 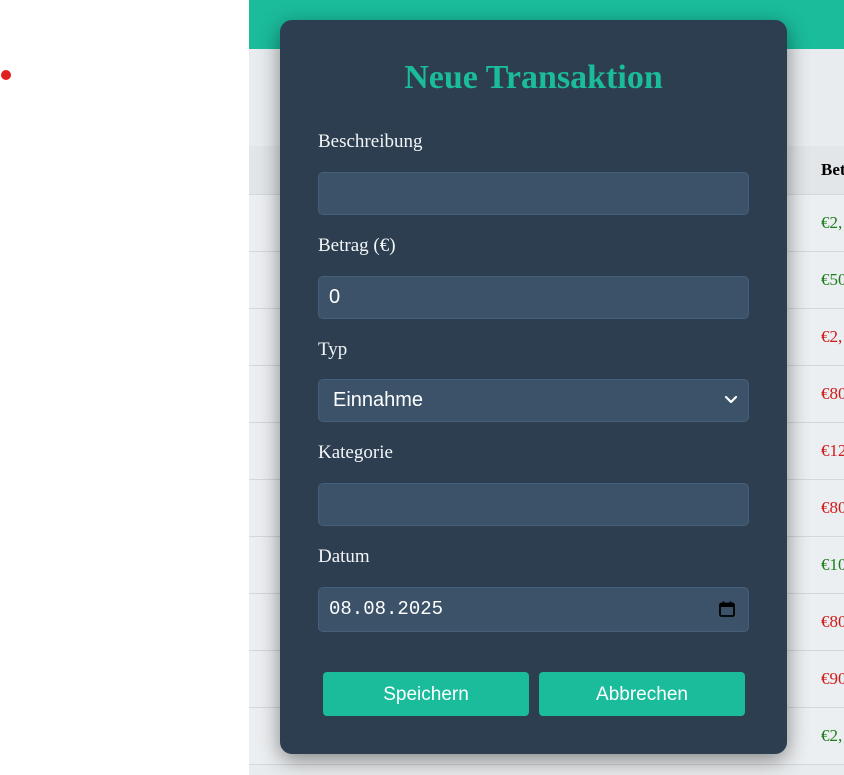 I want to click on amount-label: Betrag (€), so click(x=357, y=245).